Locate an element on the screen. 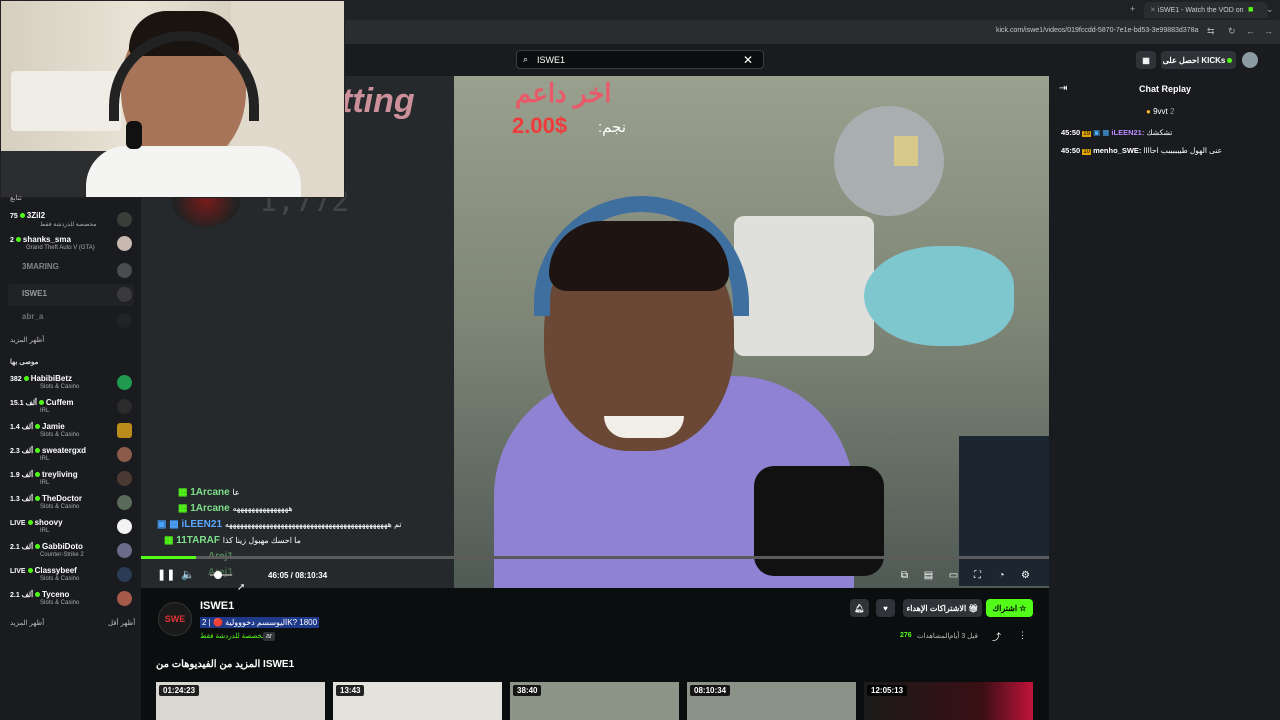 The image size is (1280, 720). show-more-recommended: أظهر المزيد is located at coordinates (27, 623).